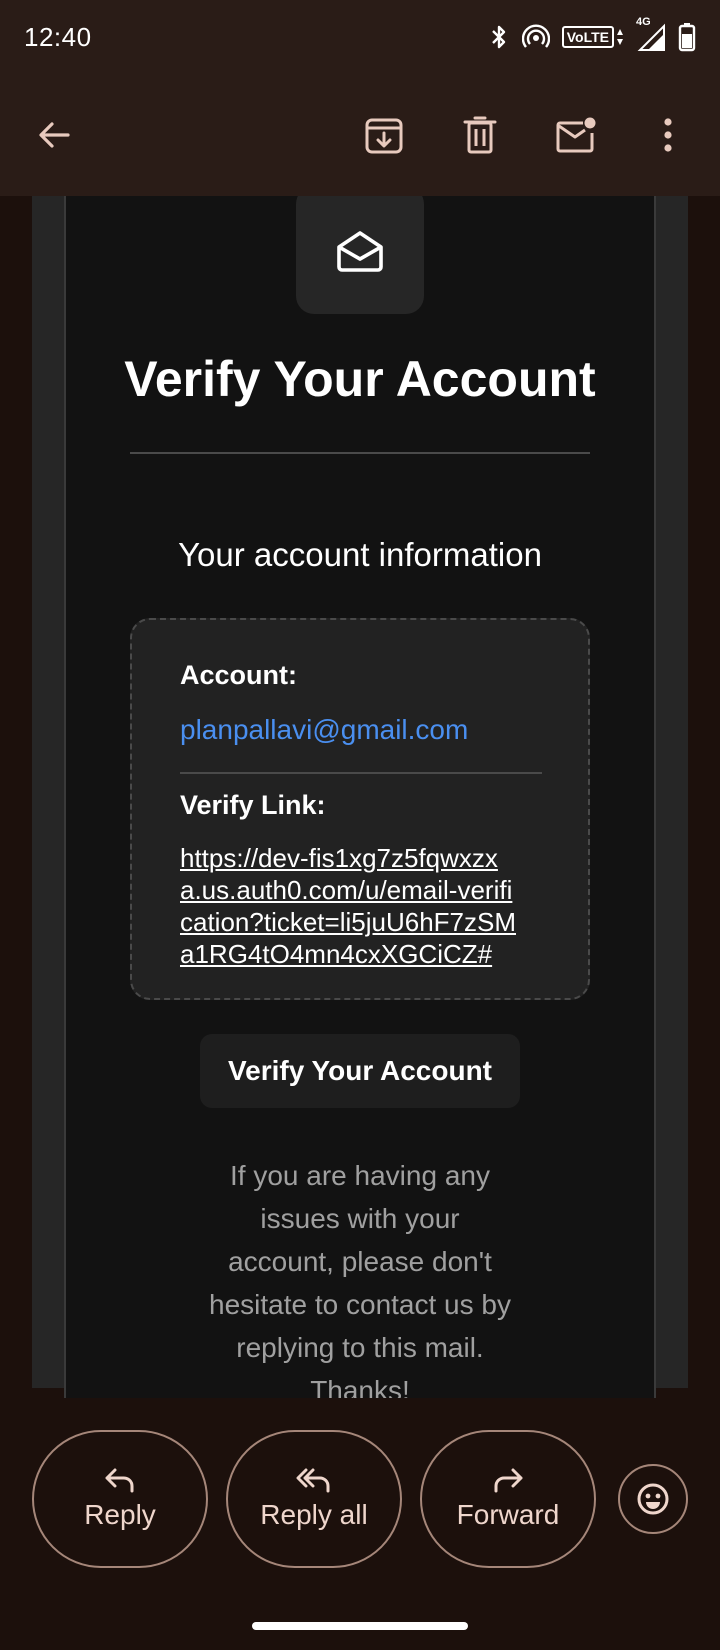 The width and height of the screenshot is (720, 1650). What do you see at coordinates (360, 1261) in the screenshot?
I see `footer-line: account, please don't` at bounding box center [360, 1261].